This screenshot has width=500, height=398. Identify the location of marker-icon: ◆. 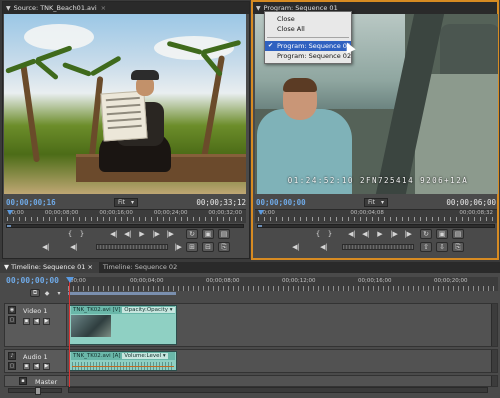
(47, 293).